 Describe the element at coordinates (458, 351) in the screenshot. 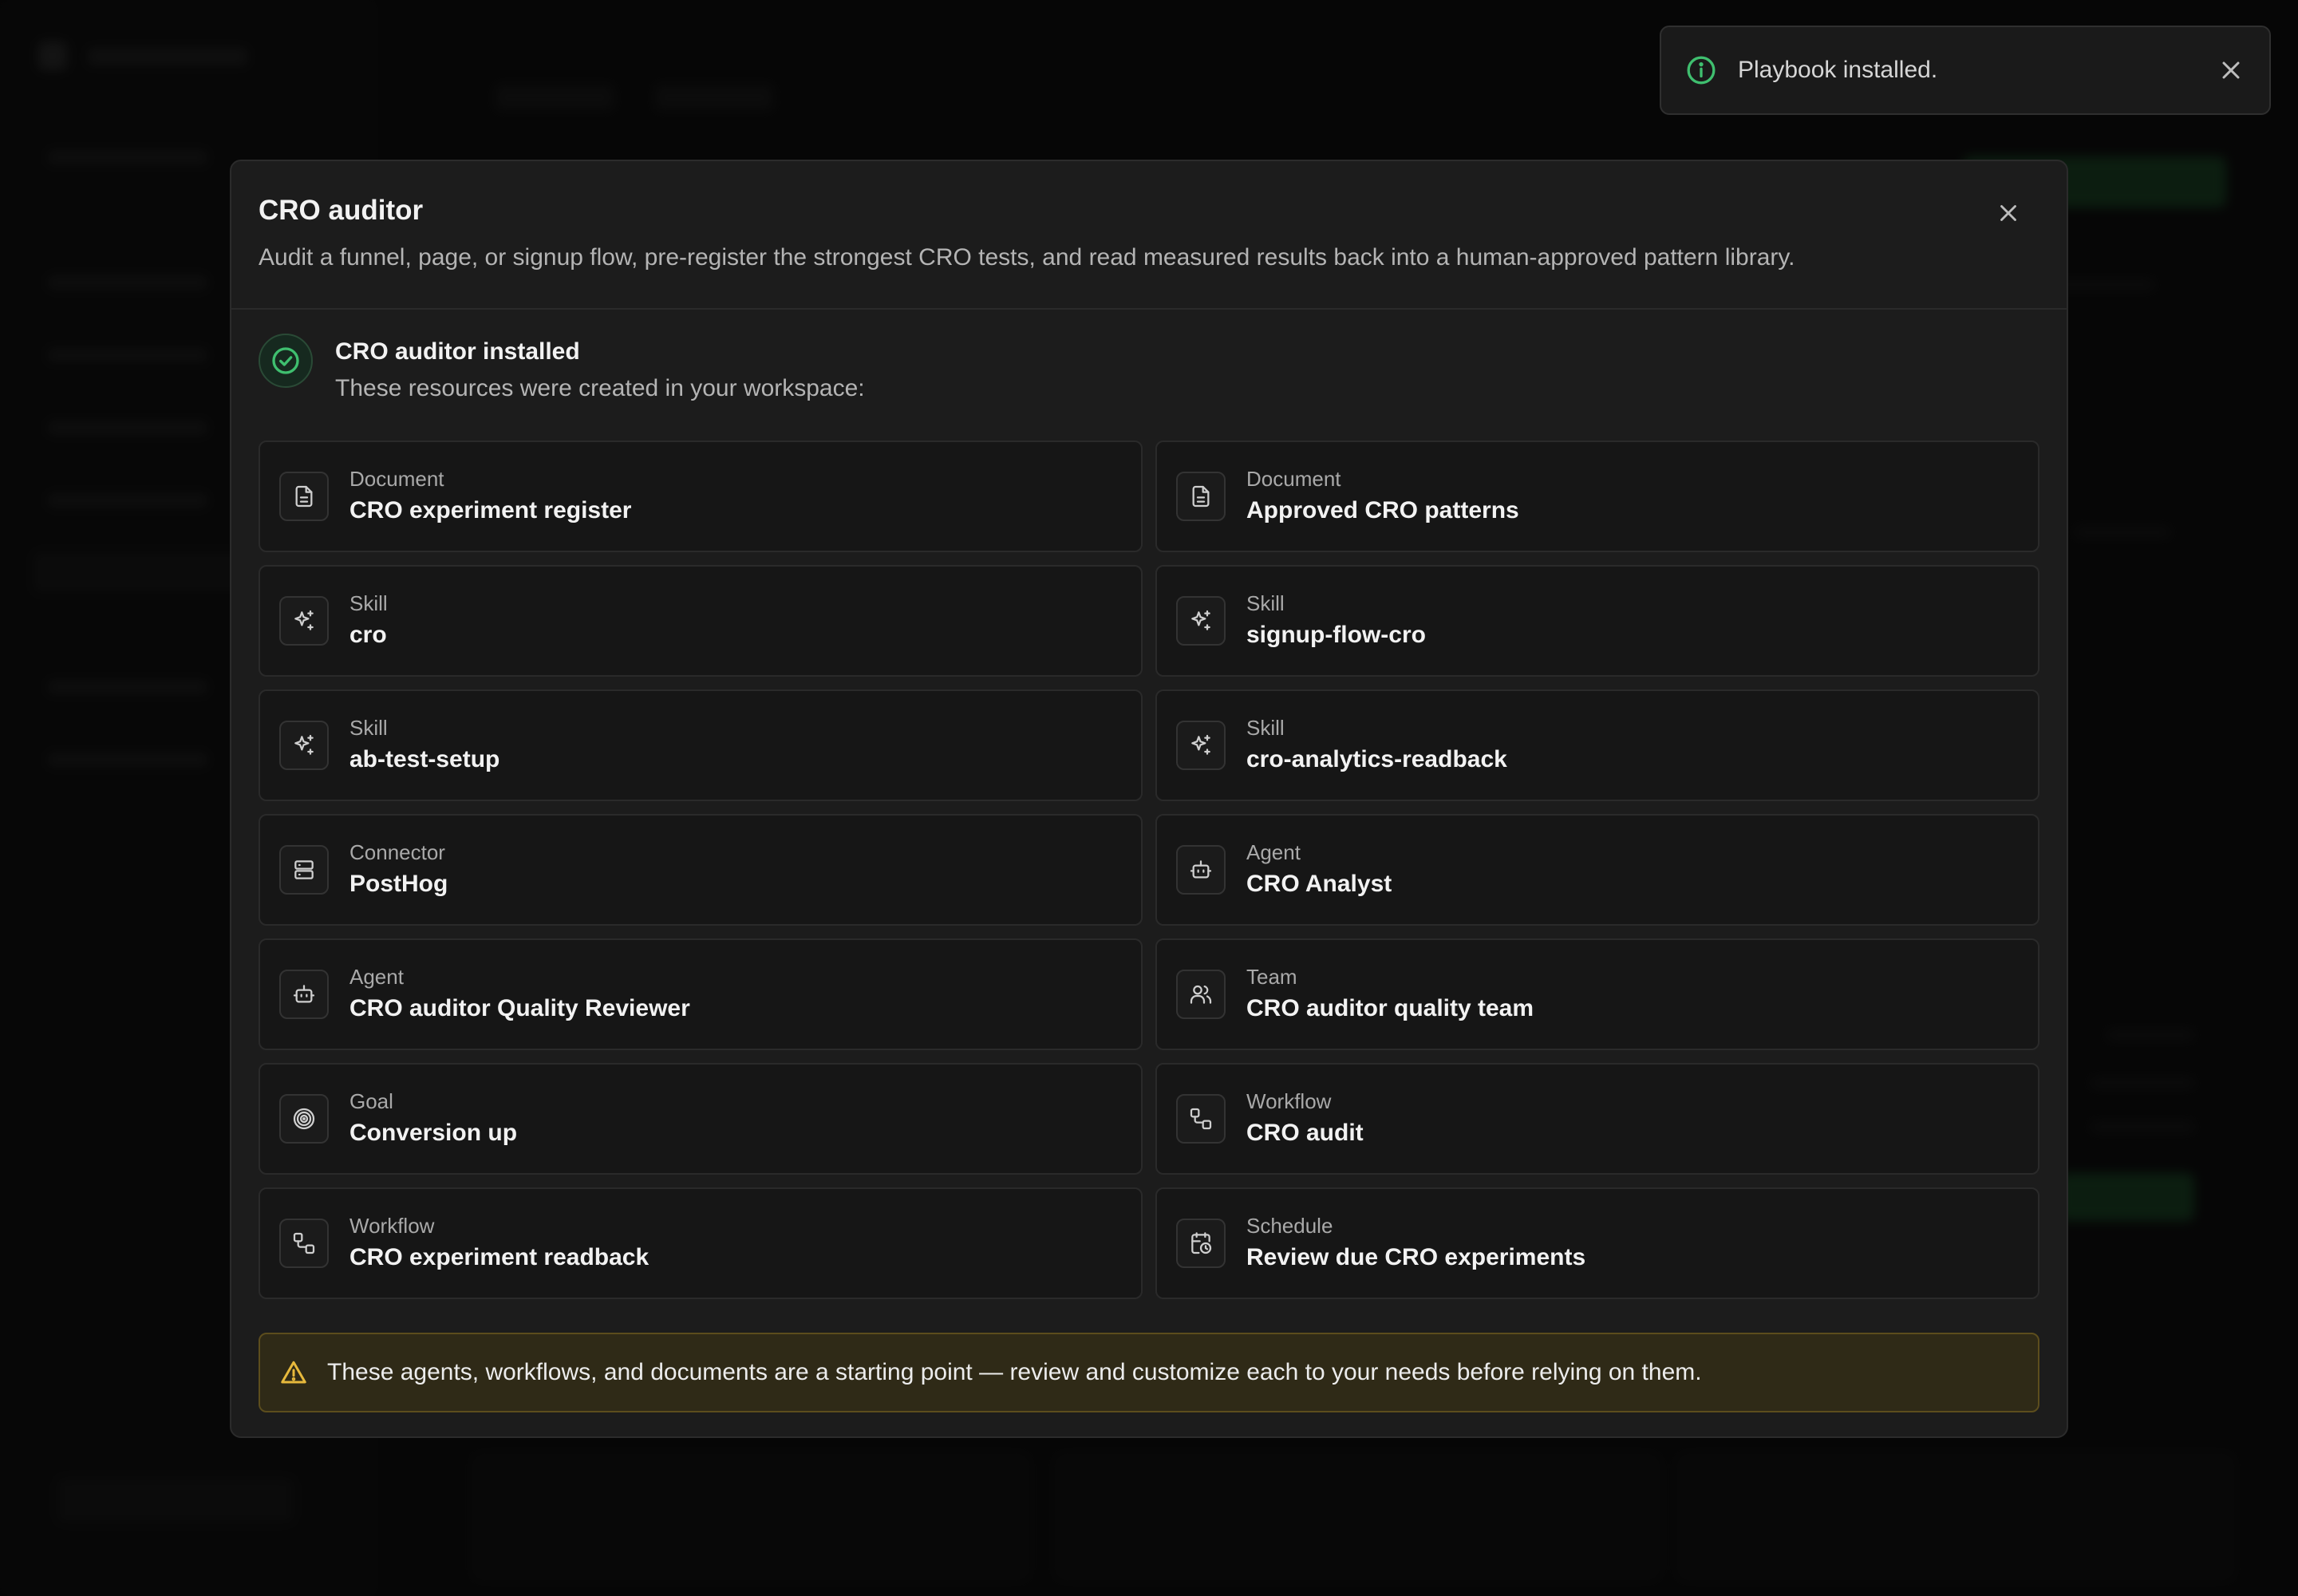

I see `installed-title: CRO auditor installed` at that location.